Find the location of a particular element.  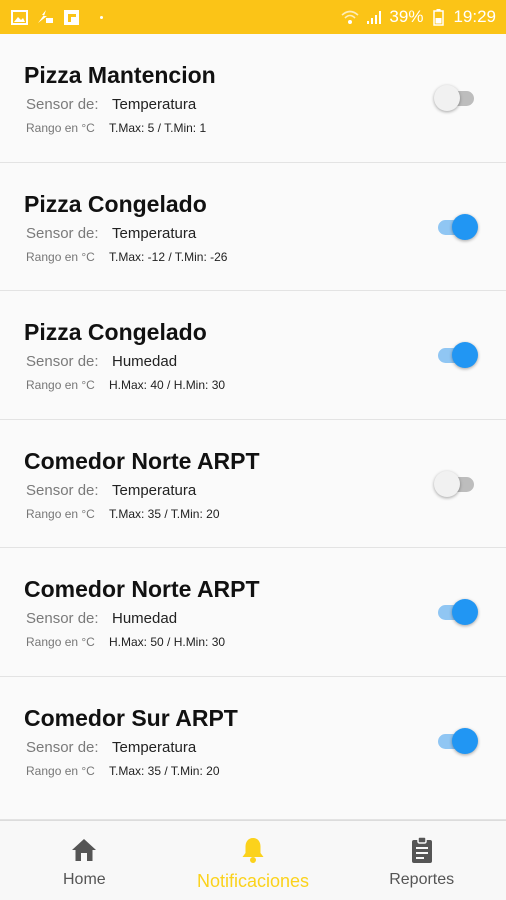

tab-home: Home is located at coordinates (84, 860).